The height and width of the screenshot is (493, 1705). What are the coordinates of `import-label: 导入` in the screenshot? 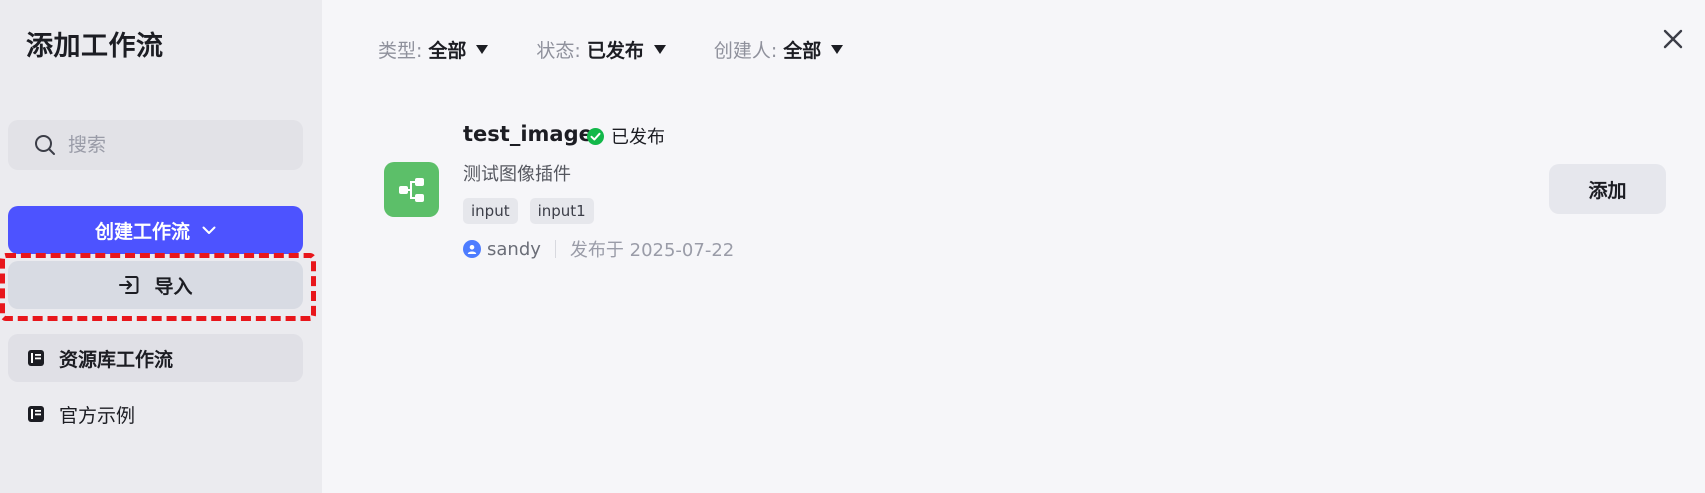 It's located at (173, 286).